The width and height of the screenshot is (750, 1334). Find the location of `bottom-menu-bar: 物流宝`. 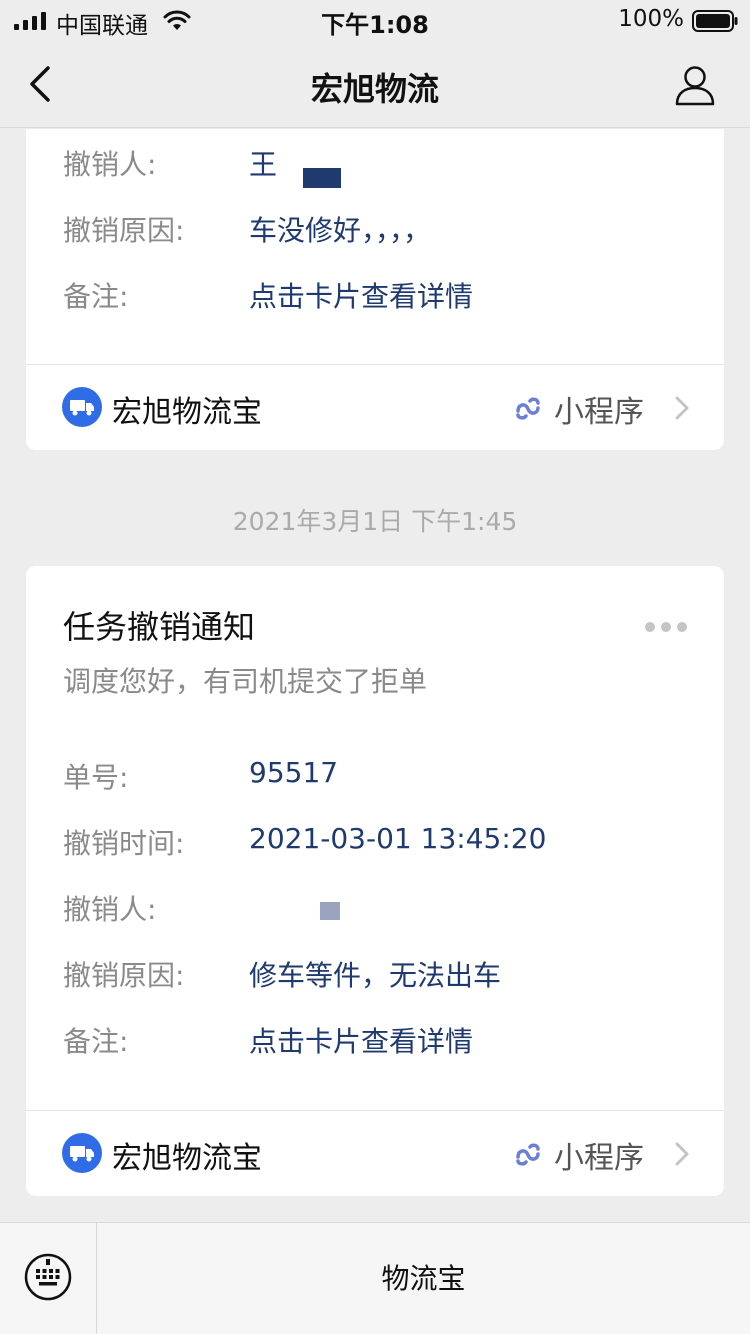

bottom-menu-bar: 物流宝 is located at coordinates (375, 1278).